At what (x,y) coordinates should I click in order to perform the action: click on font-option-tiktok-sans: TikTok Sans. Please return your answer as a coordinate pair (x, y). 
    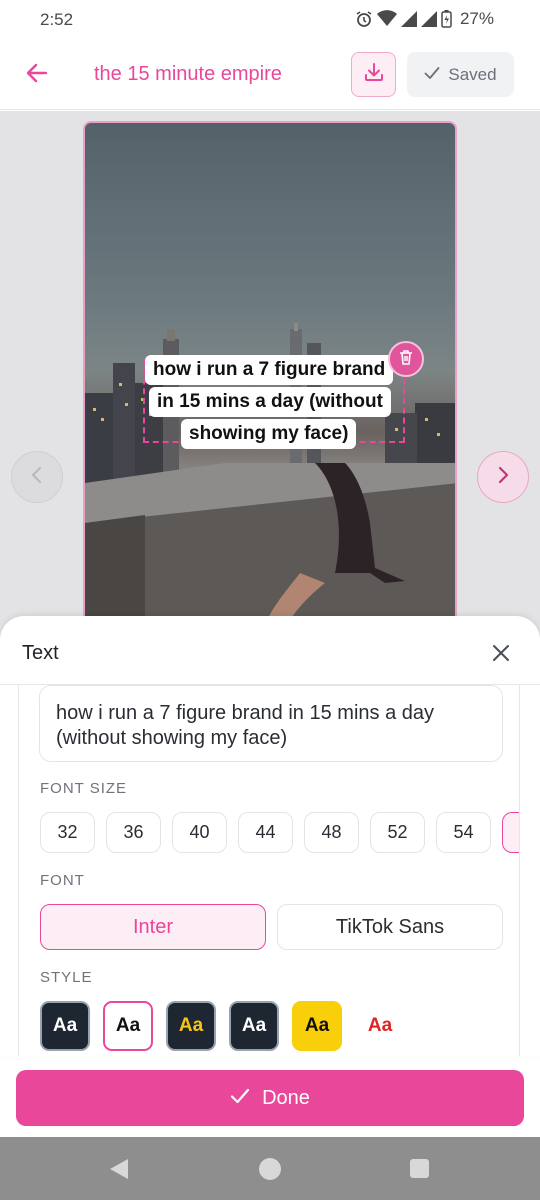
    Looking at the image, I should click on (390, 927).